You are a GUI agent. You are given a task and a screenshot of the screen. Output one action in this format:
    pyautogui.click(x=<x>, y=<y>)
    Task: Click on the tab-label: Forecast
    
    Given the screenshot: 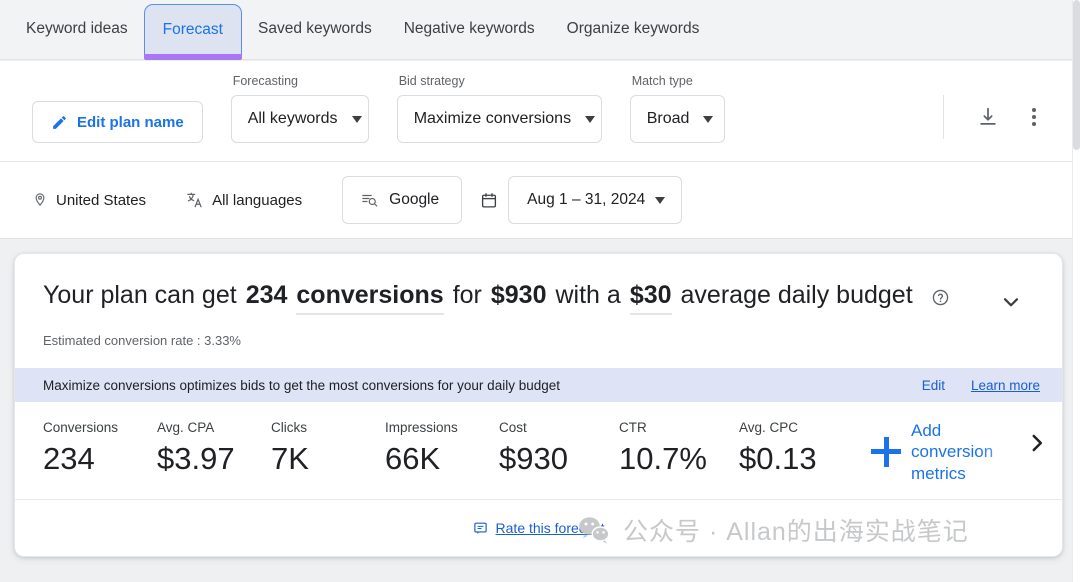 What is the action you would take?
    pyautogui.click(x=192, y=29)
    